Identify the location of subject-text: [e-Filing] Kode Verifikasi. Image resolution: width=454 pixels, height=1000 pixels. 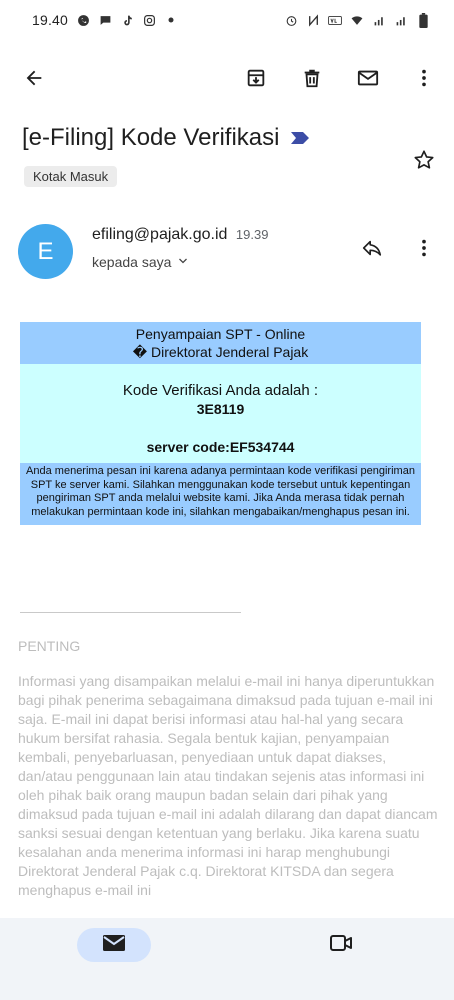
(151, 137).